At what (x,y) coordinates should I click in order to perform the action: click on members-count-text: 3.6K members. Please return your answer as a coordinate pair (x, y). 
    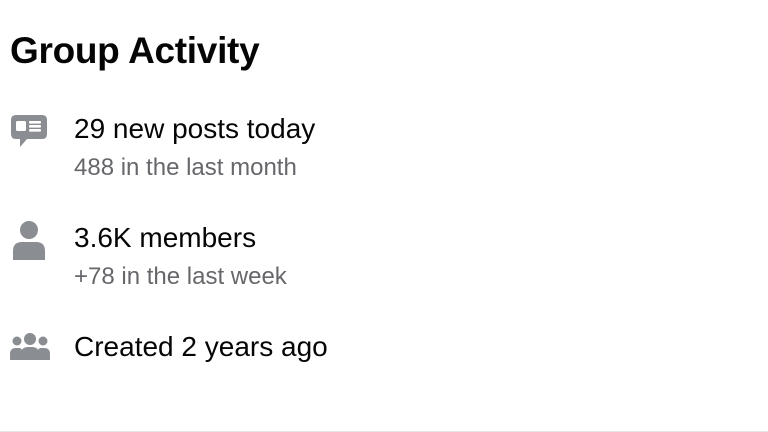
    Looking at the image, I should click on (165, 237).